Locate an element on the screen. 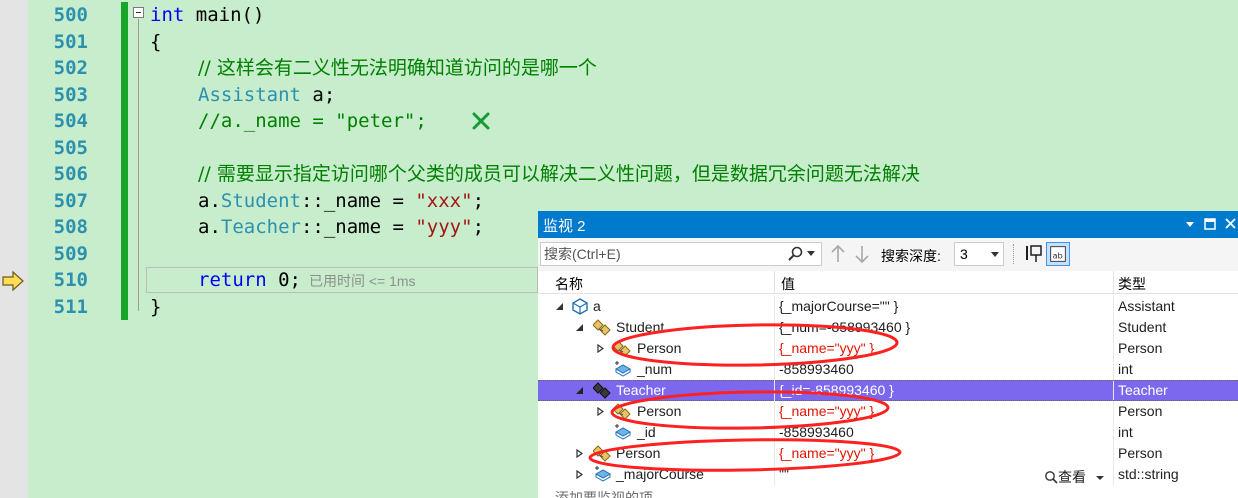 This screenshot has height=498, width=1238. close-icon is located at coordinates (1230, 223).